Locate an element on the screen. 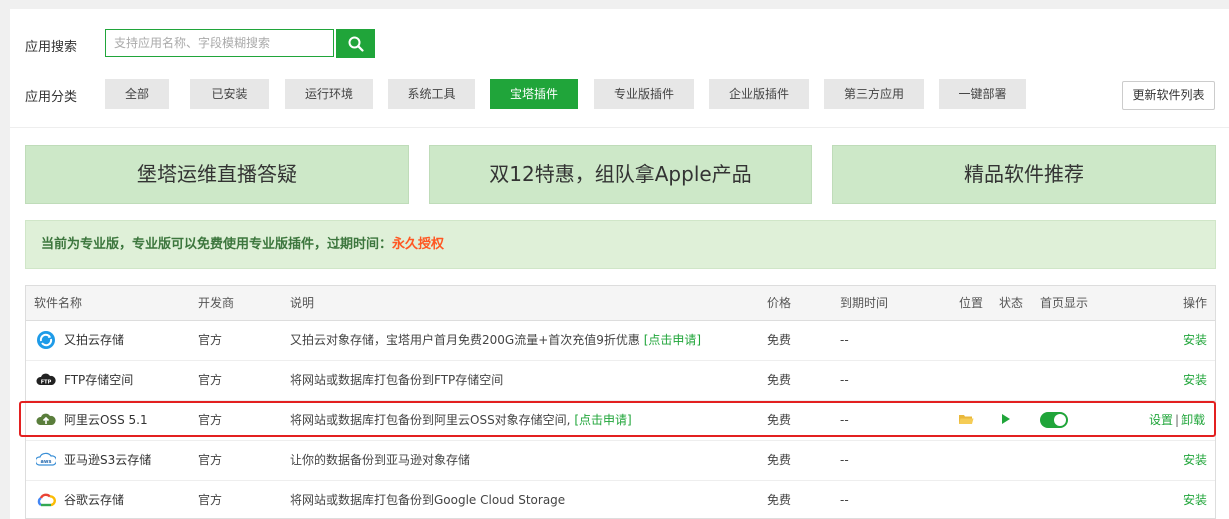  banner-promotion: 双12特惠，组队拿Apple产品 is located at coordinates (620, 174).